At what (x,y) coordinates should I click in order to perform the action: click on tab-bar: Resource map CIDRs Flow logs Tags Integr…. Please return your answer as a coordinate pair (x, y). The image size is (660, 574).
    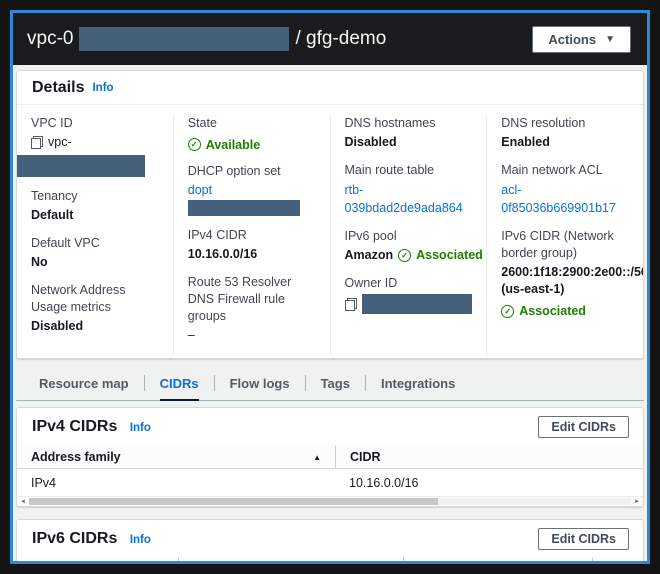
    Looking at the image, I should click on (330, 383).